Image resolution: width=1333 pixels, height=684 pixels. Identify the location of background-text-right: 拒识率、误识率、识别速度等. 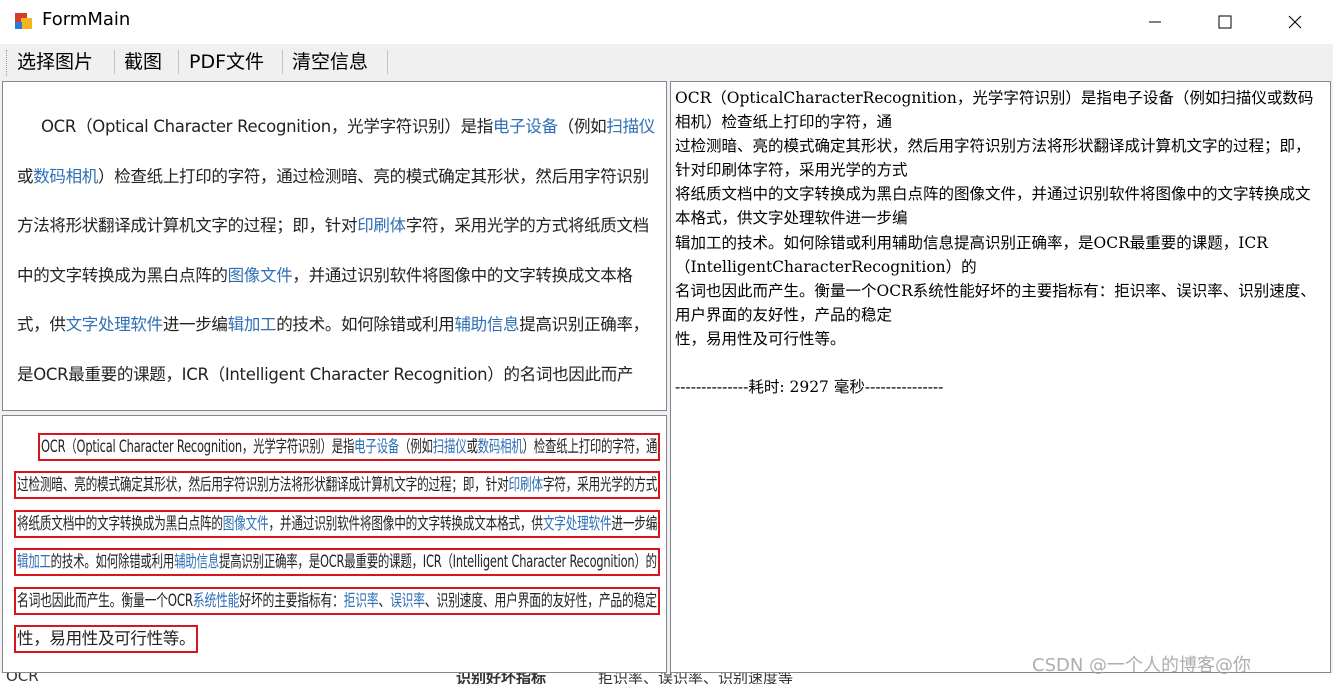
(696, 678).